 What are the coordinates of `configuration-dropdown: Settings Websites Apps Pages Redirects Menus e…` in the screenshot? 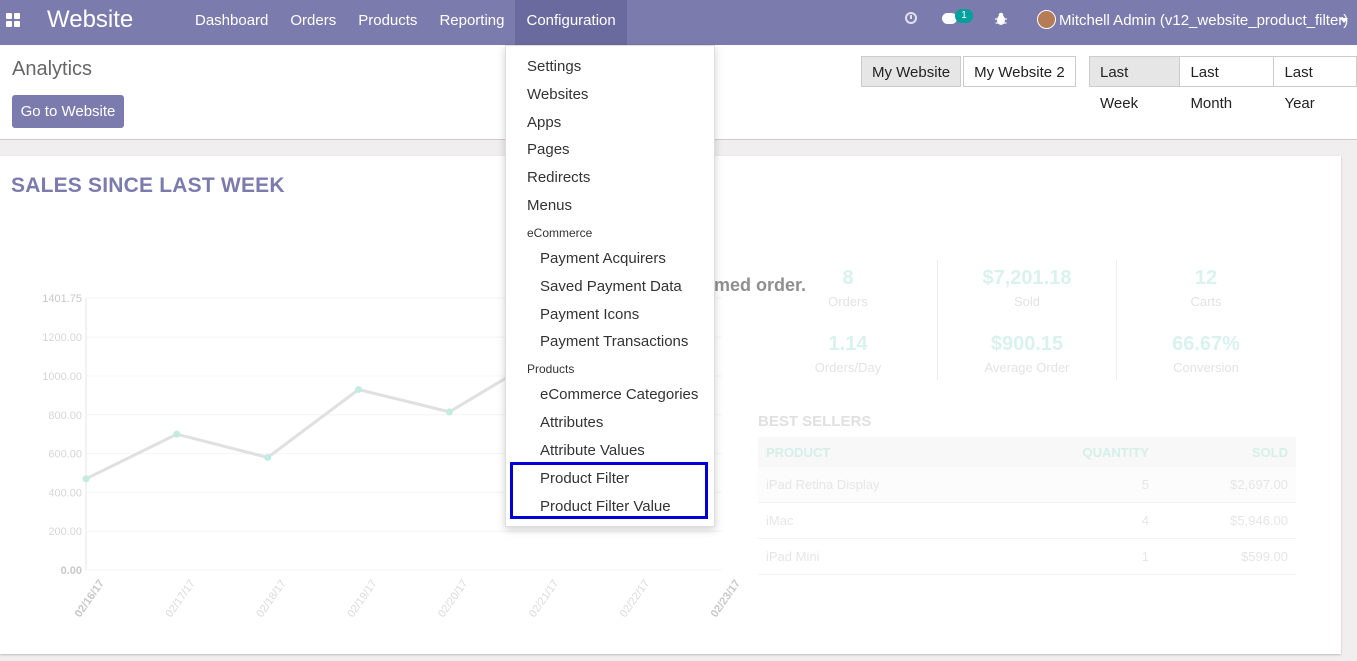 It's located at (610, 286).